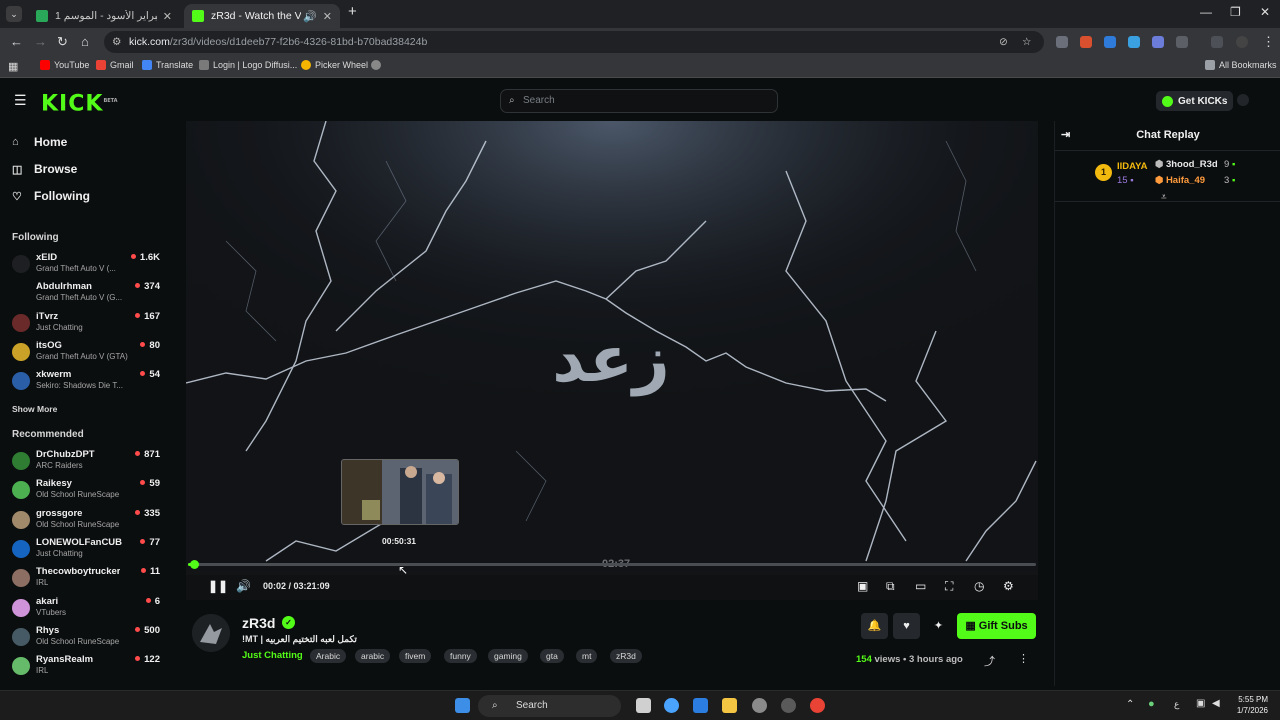 This screenshot has width=1280, height=720. Describe the element at coordinates (1186, 164) in the screenshot. I see `gifter-name: ⬢ 3hood_R3d` at that location.